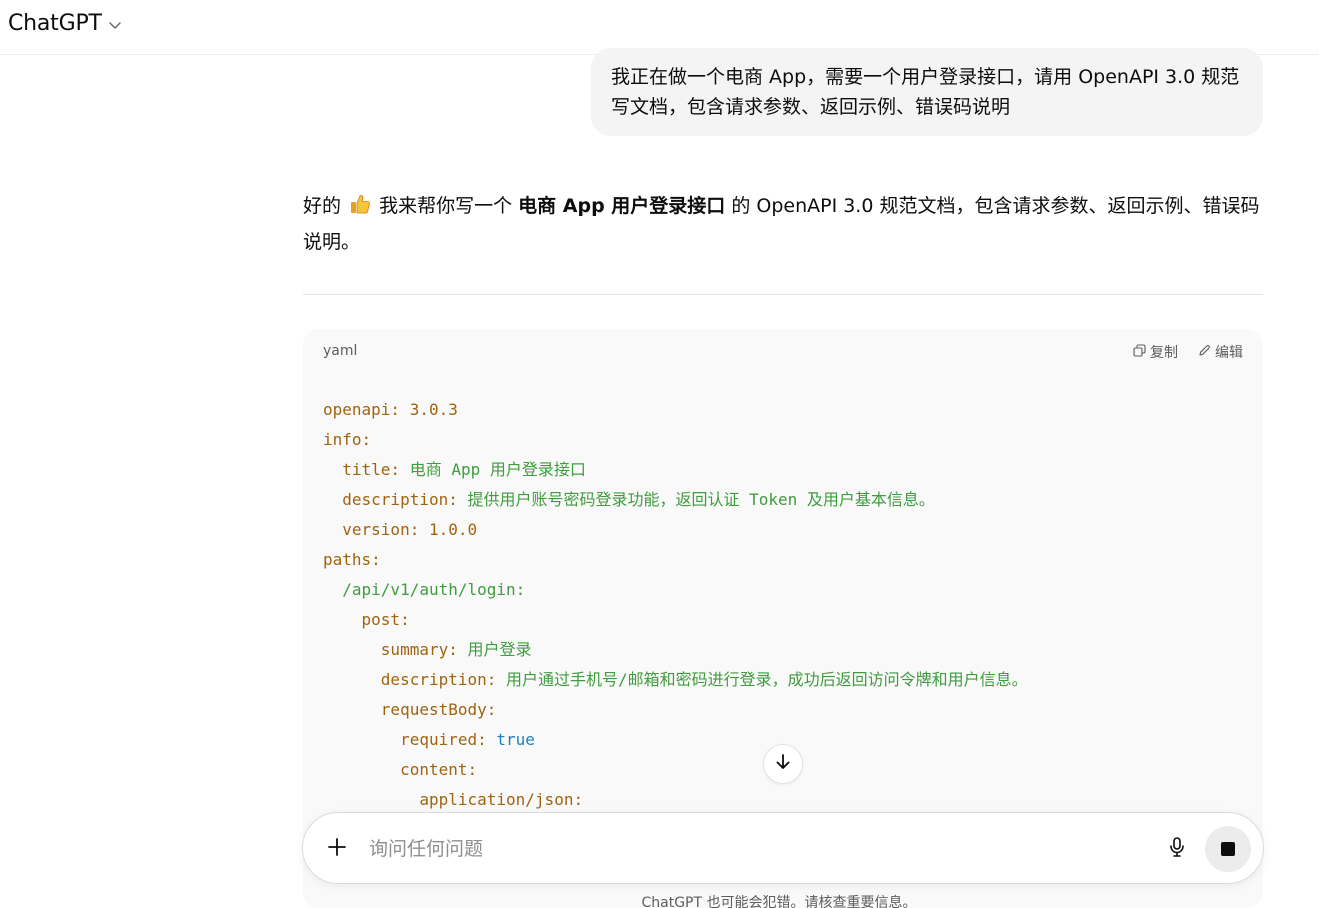 This screenshot has height=908, width=1319. Describe the element at coordinates (385, 619) in the screenshot. I see `code-key: post:` at that location.